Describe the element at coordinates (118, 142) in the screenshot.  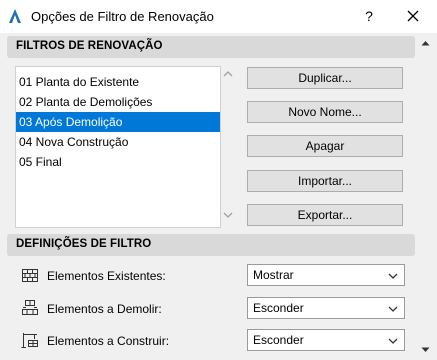
I see `list-item: 04 Nova Construção` at that location.